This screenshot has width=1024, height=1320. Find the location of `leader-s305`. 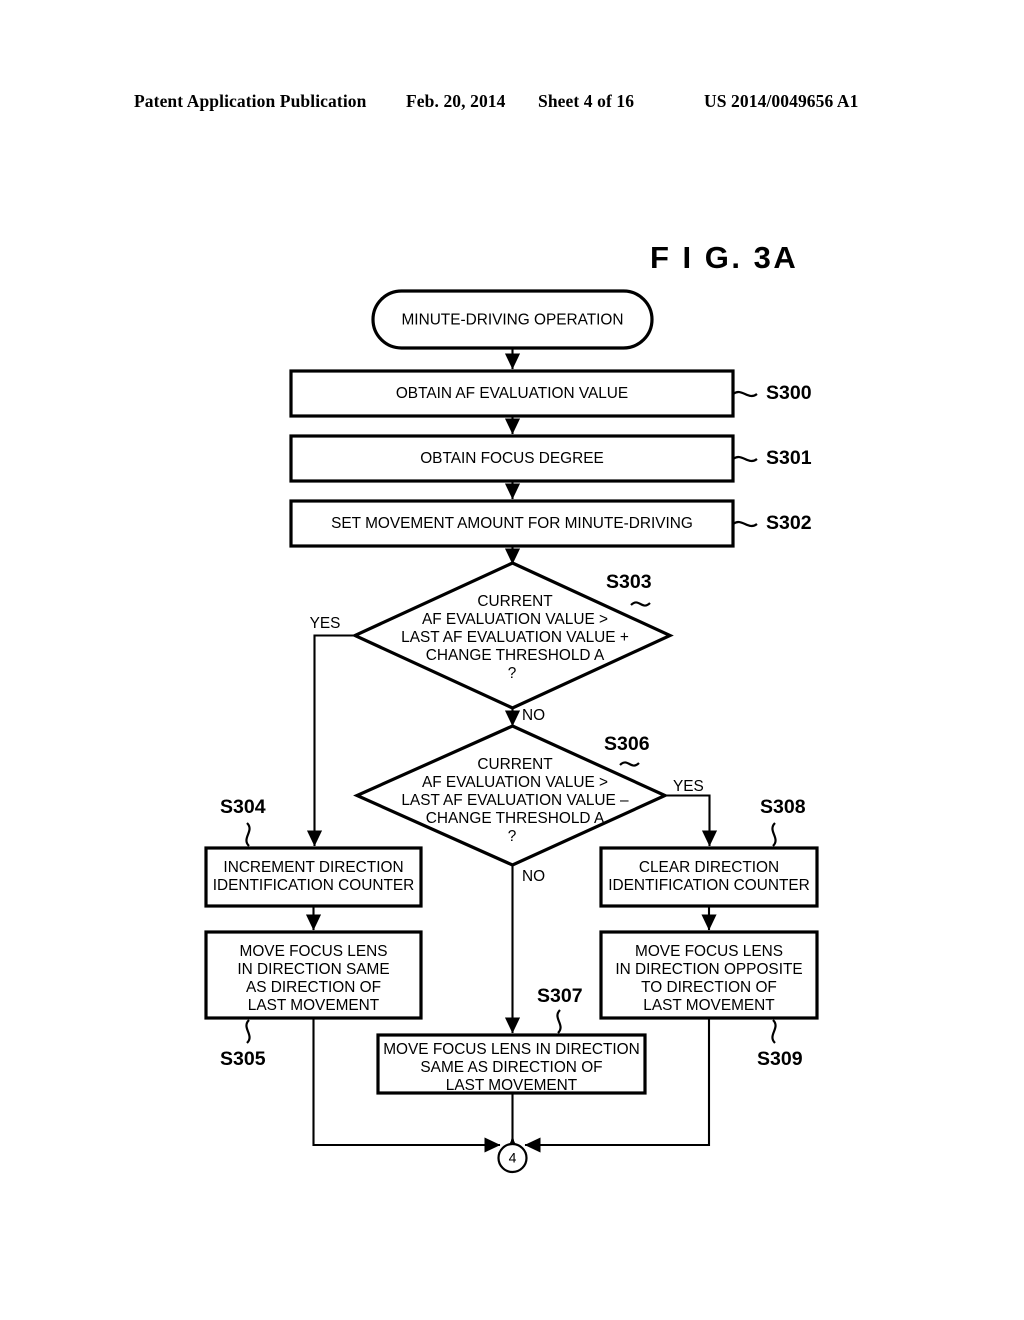

leader-s305 is located at coordinates (248, 1031).